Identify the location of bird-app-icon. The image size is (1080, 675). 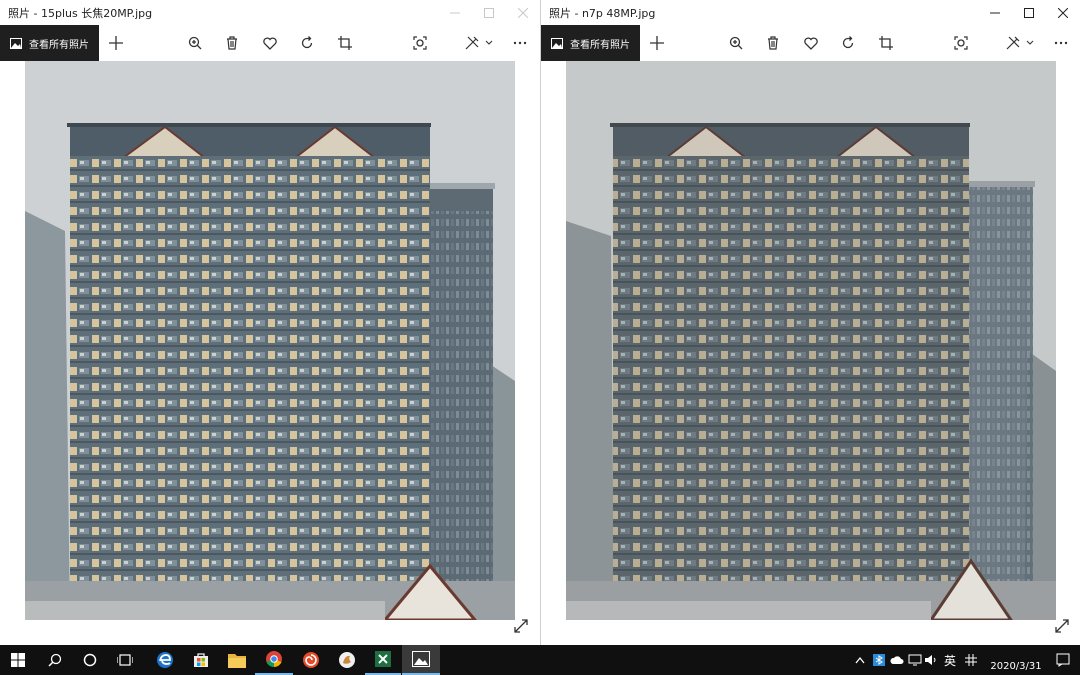
(347, 660).